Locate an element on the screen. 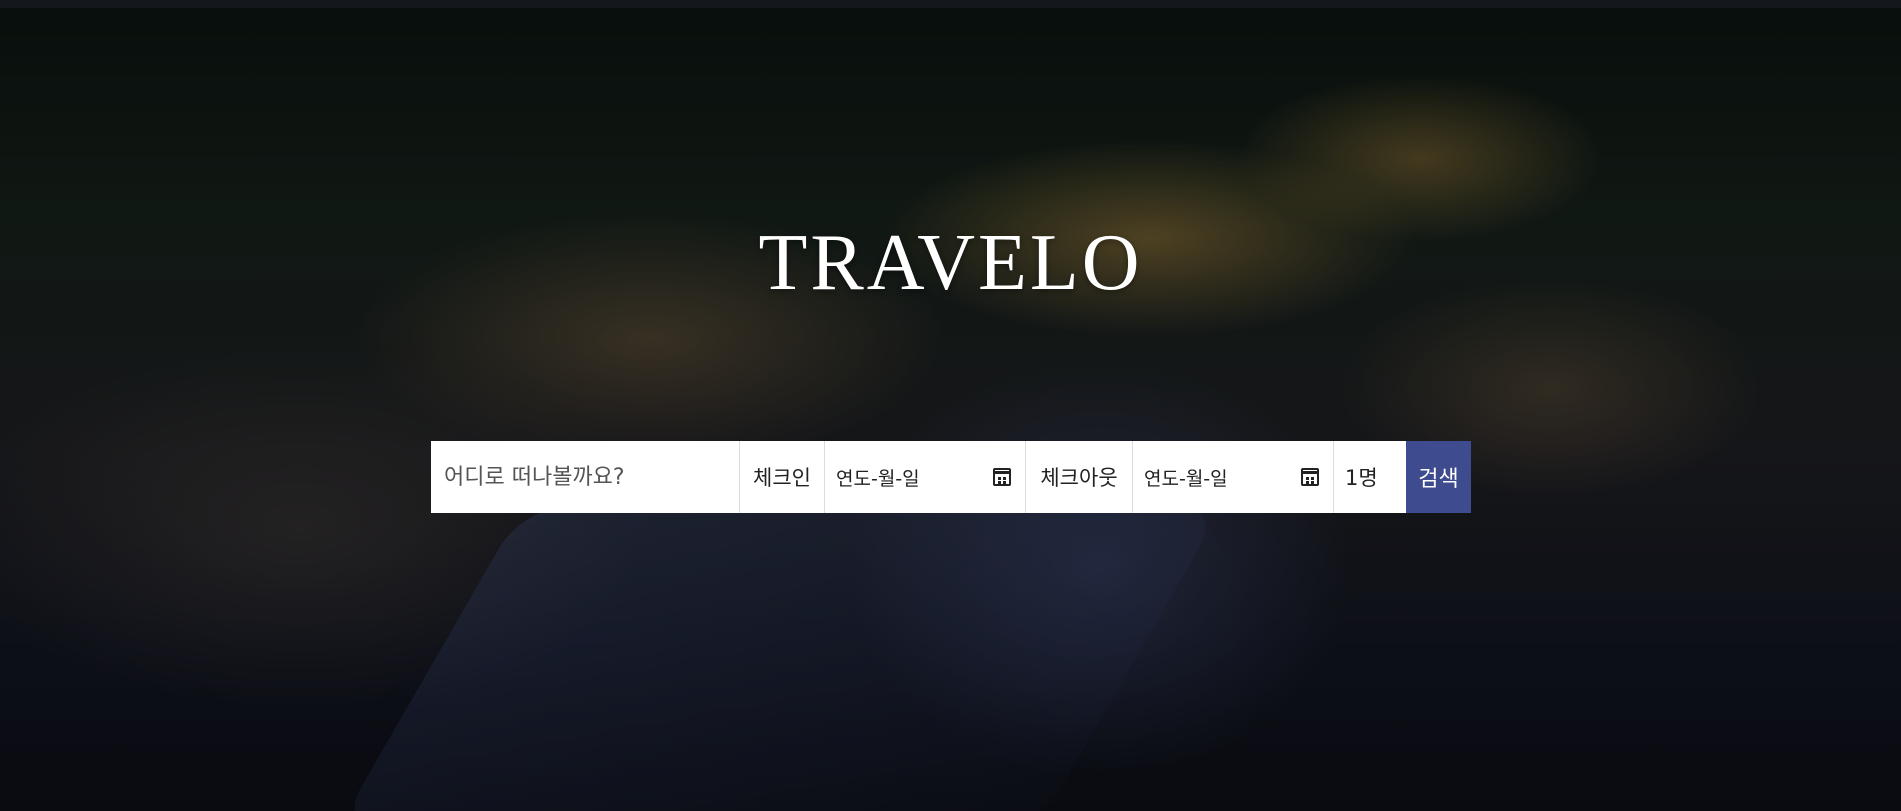 This screenshot has width=1901, height=811. top-bar is located at coordinates (950, 4).